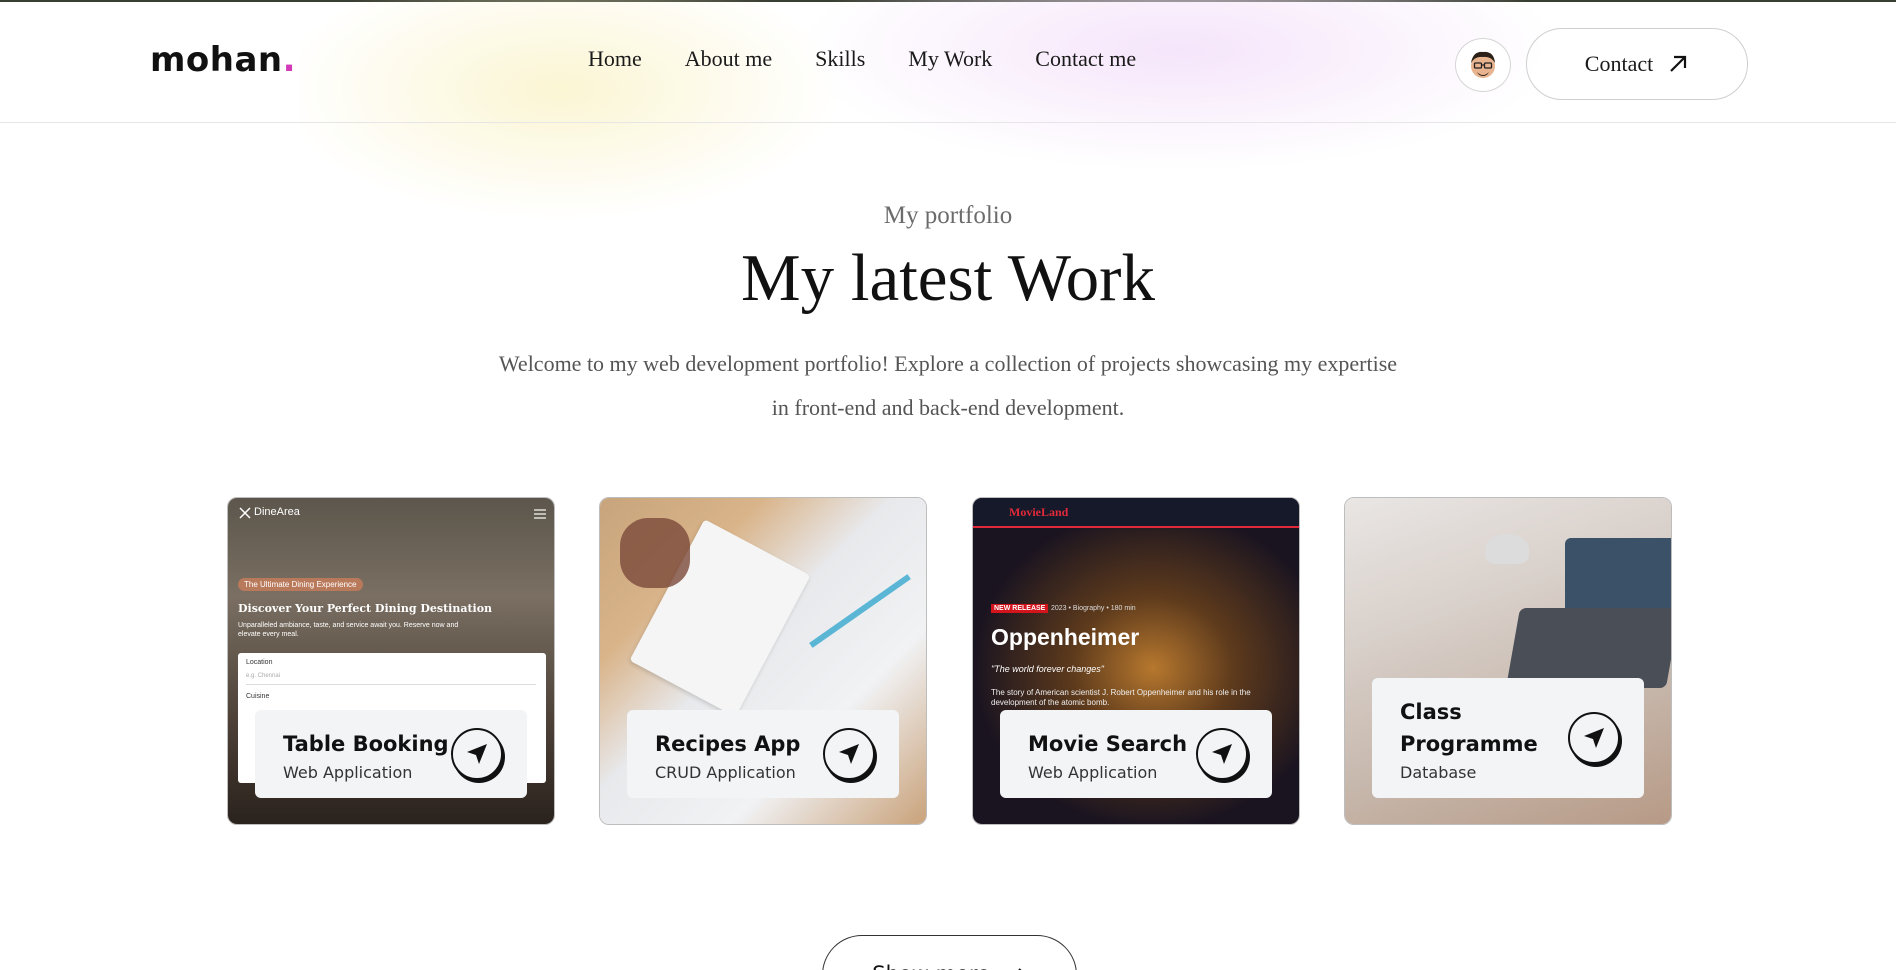 Image resolution: width=1896 pixels, height=970 pixels. Describe the element at coordinates (1065, 637) in the screenshot. I see `preview-heading: Oppenheimer` at that location.